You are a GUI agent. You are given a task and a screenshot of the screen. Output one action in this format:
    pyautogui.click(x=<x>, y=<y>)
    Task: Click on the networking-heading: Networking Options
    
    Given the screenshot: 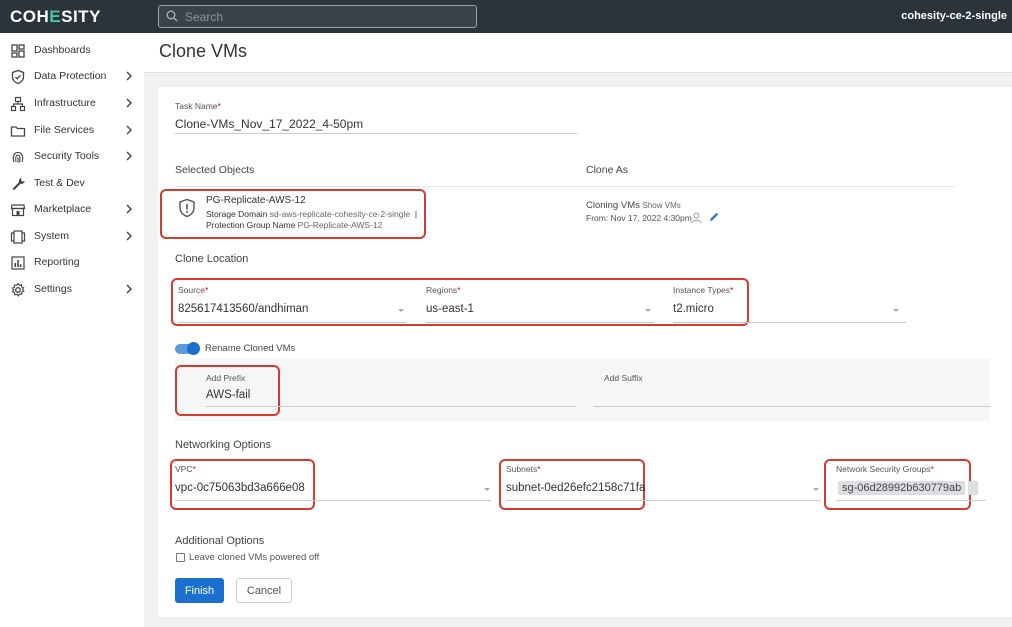 What is the action you would take?
    pyautogui.click(x=223, y=445)
    